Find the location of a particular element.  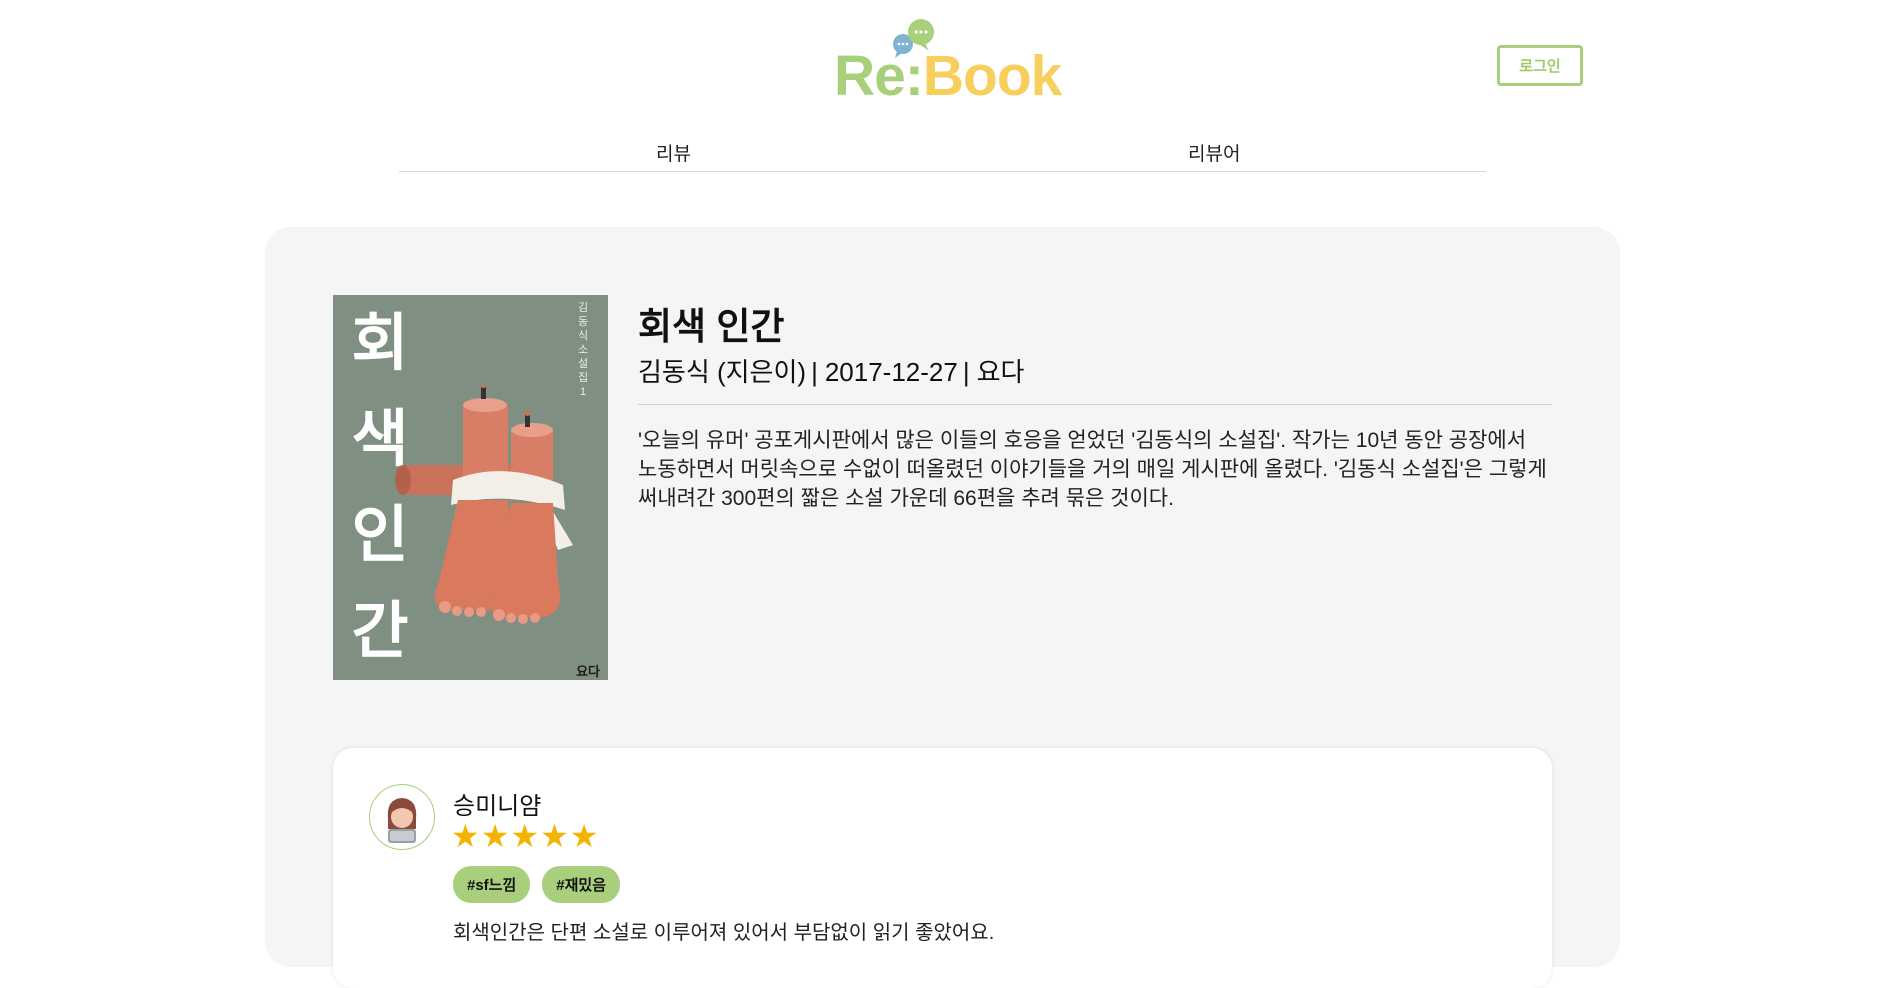

nav-item-review: 리뷰 is located at coordinates (673, 152).